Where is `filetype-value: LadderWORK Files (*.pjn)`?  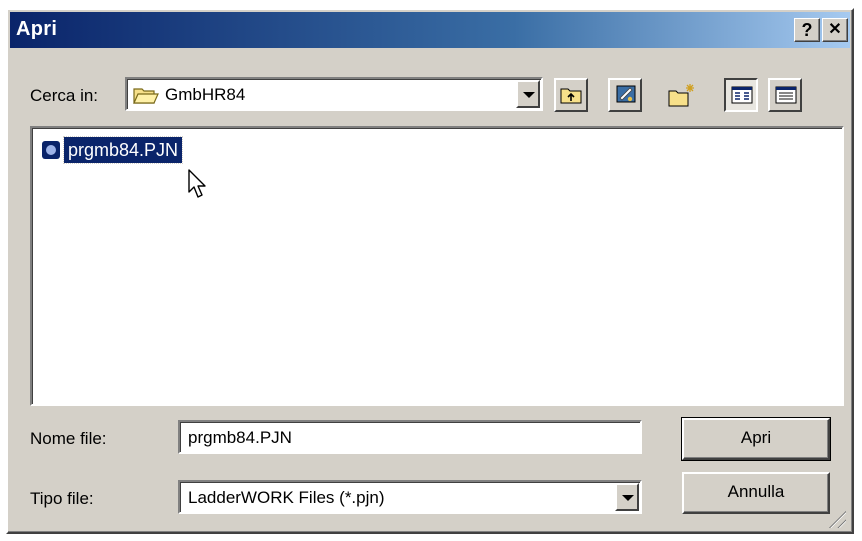
filetype-value: LadderWORK Files (*.pjn) is located at coordinates (286, 497).